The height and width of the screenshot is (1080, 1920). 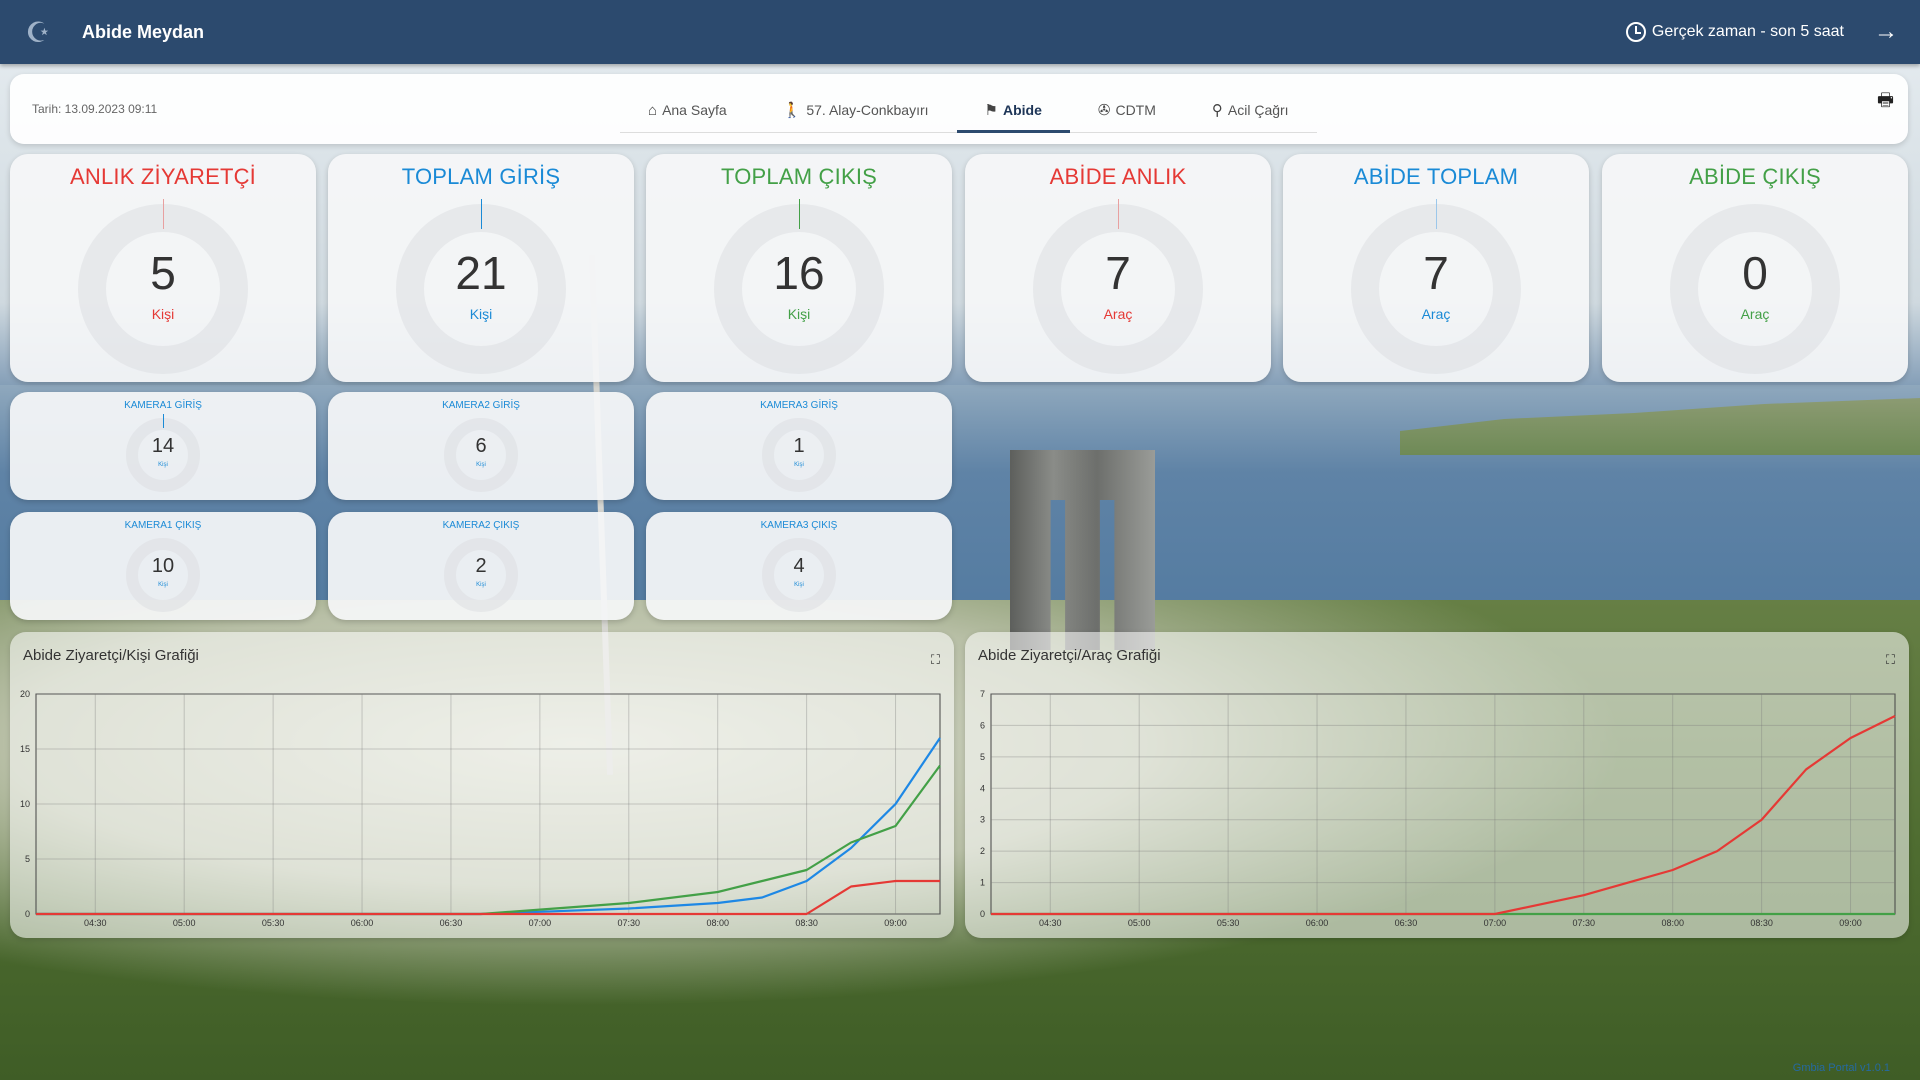 What do you see at coordinates (1104, 110) in the screenshot?
I see `aperture-icon: ✇` at bounding box center [1104, 110].